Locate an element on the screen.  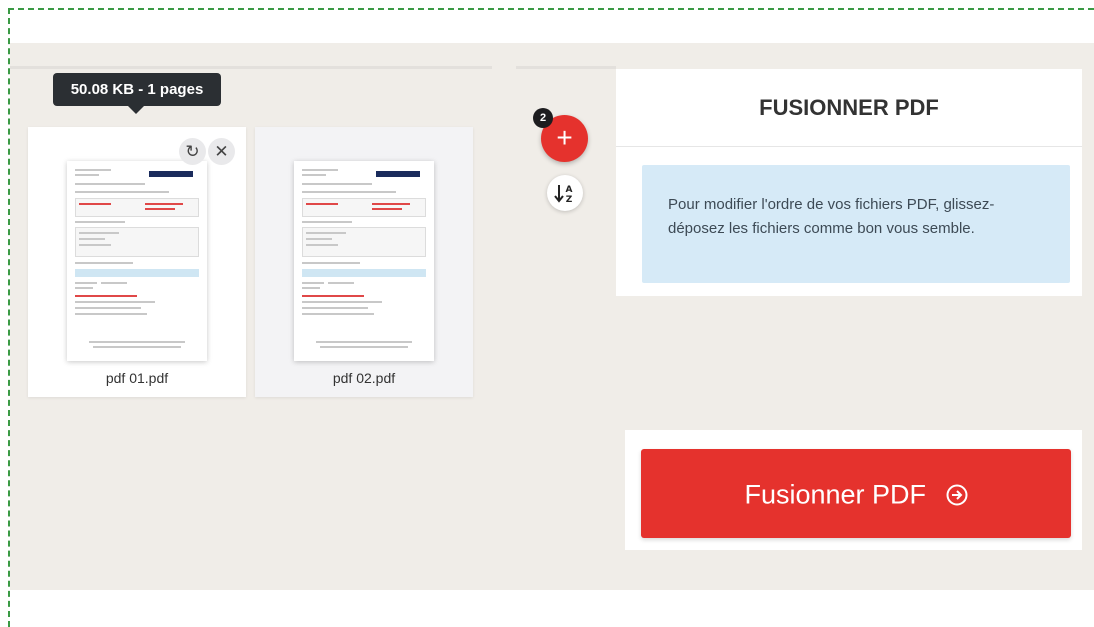
file-card: ↻ ✕ pdf 01.pdf is located at coordinates (137, 262).